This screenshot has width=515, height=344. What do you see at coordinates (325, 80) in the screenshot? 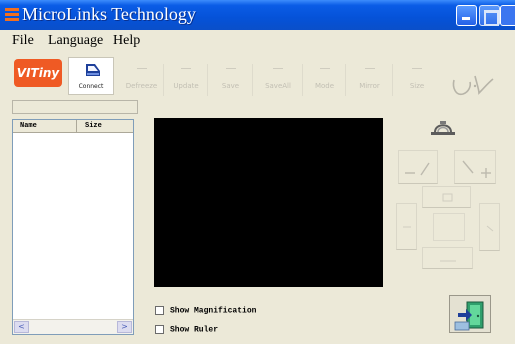
I see `mode-button: Mode` at bounding box center [325, 80].